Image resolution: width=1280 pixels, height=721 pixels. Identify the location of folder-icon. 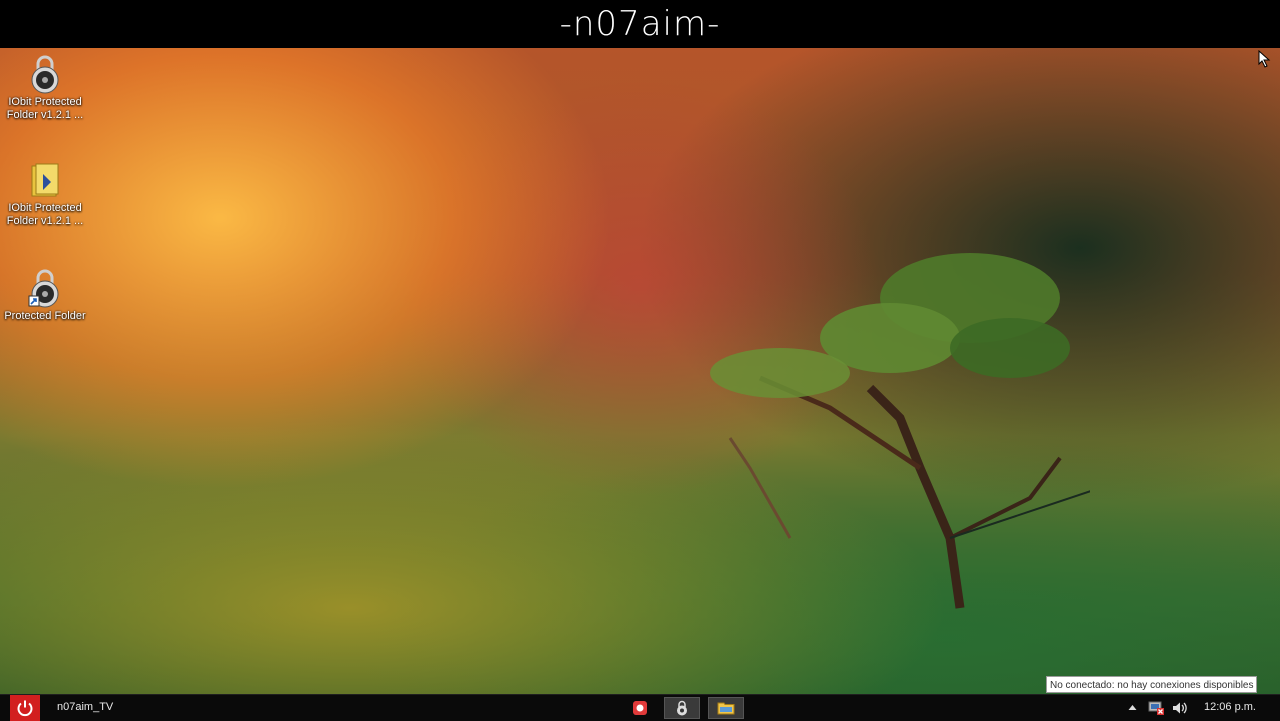
(45, 180).